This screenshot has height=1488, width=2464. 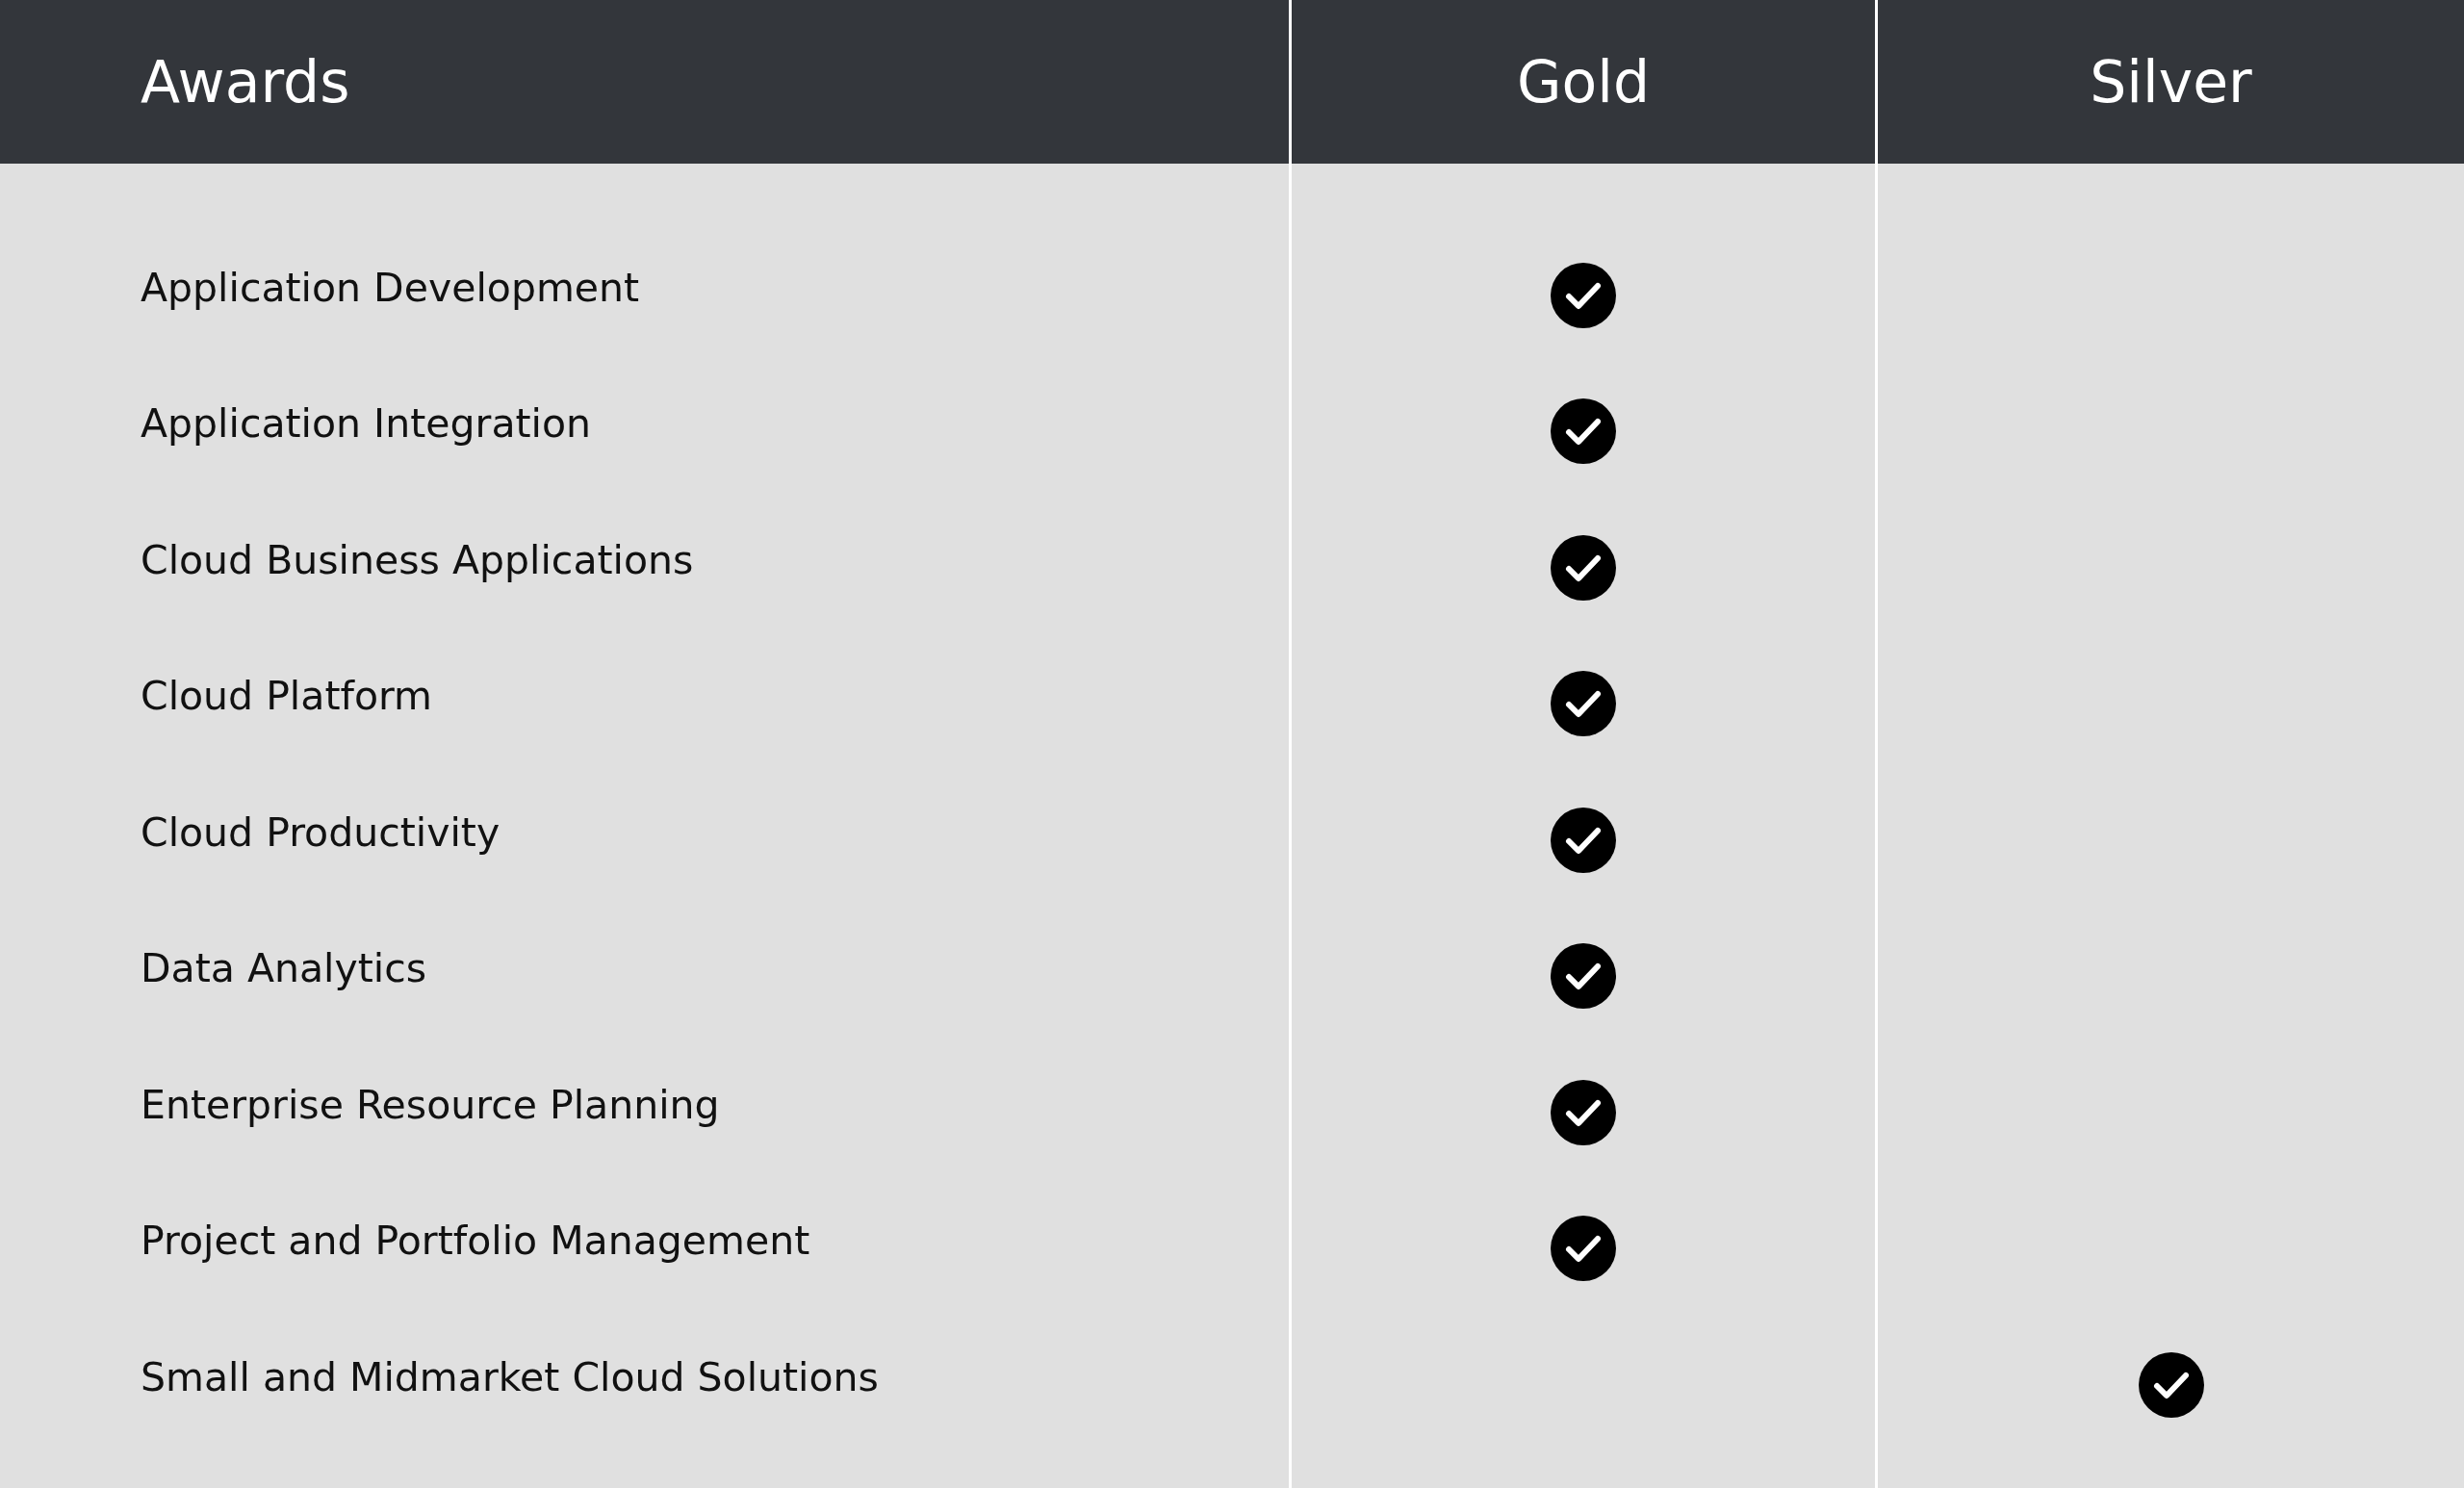 What do you see at coordinates (366, 424) in the screenshot?
I see `award-label: Application Integration` at bounding box center [366, 424].